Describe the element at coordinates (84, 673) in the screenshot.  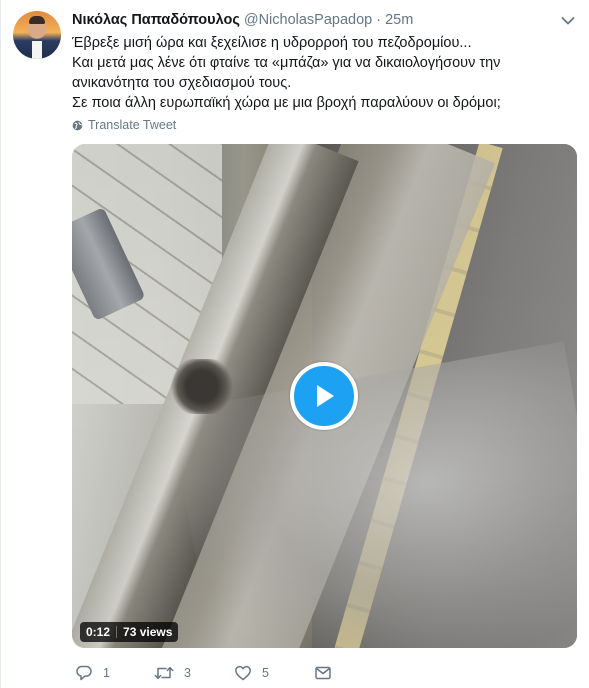
I see `reply-icon` at that location.